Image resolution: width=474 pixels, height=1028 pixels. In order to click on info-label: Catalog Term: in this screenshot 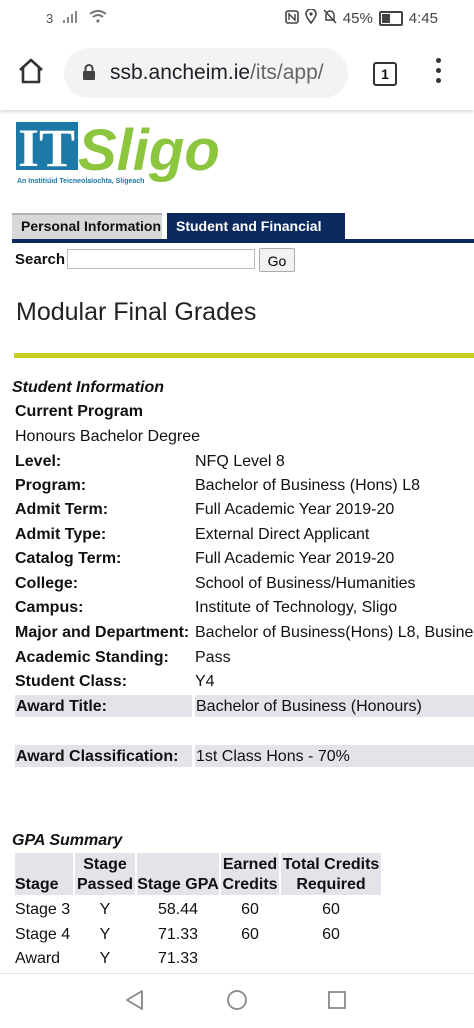, I will do `click(68, 558)`.